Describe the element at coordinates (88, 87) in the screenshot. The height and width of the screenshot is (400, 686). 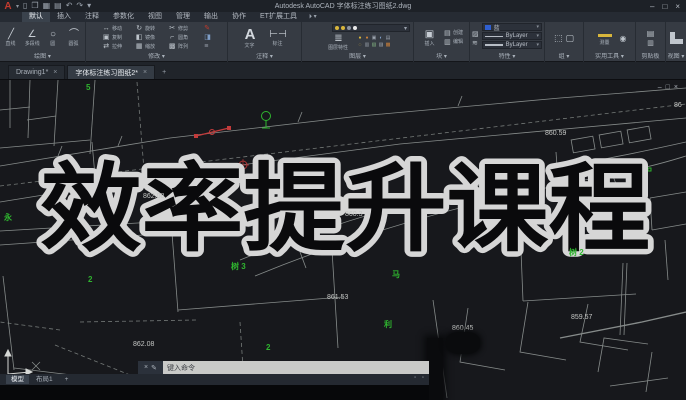
I see `feature-label: 5` at that location.